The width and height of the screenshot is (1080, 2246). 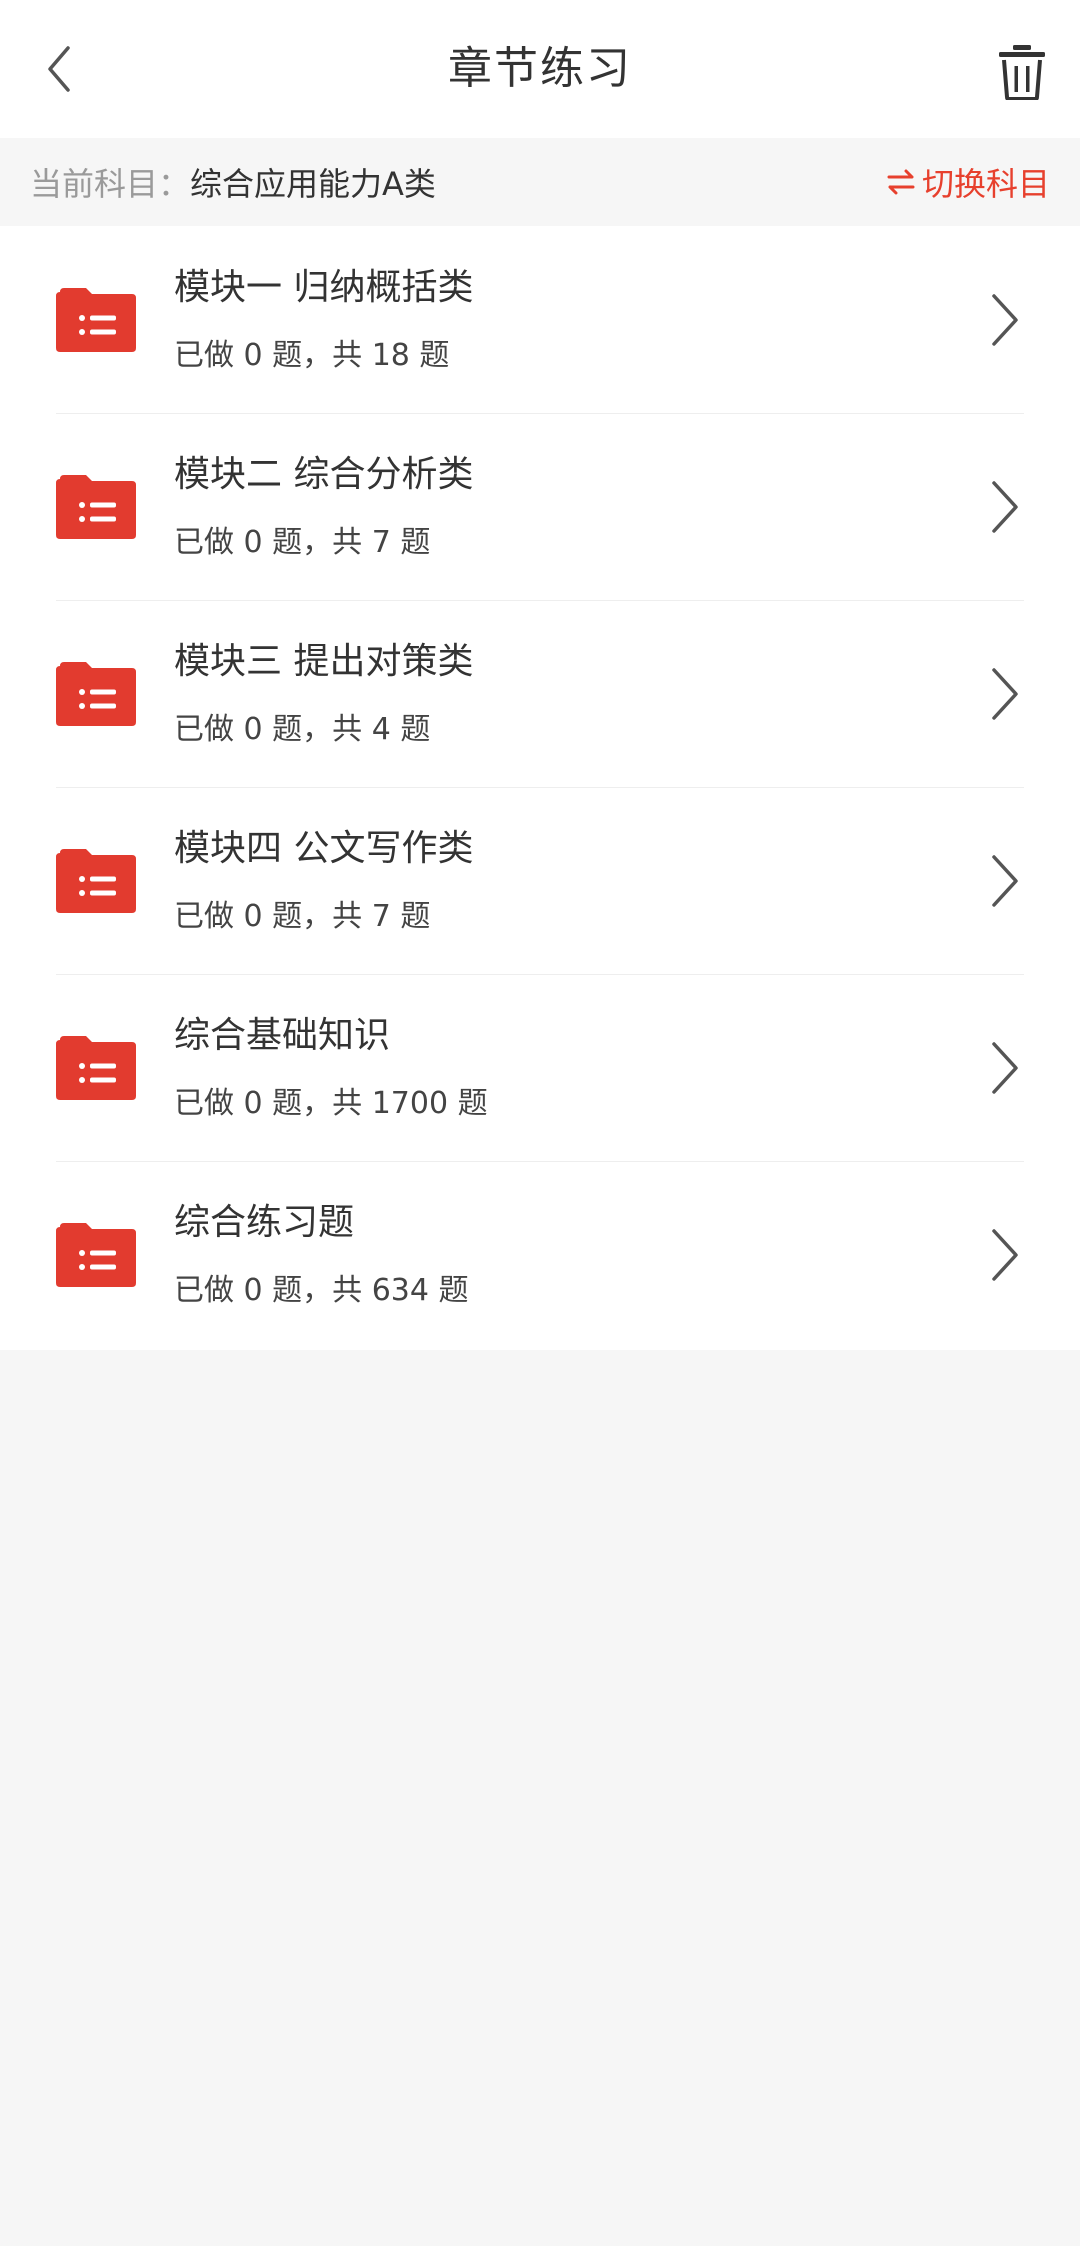 I want to click on chapter-progress: 已做 0 题，共 634 题, so click(x=321, y=1290).